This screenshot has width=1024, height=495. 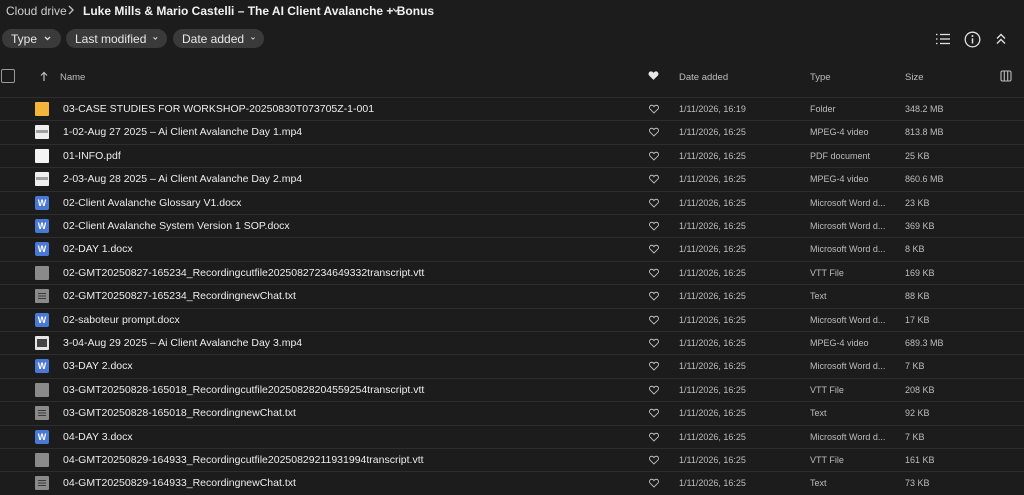 I want to click on collapse-icon, so click(x=1001, y=39).